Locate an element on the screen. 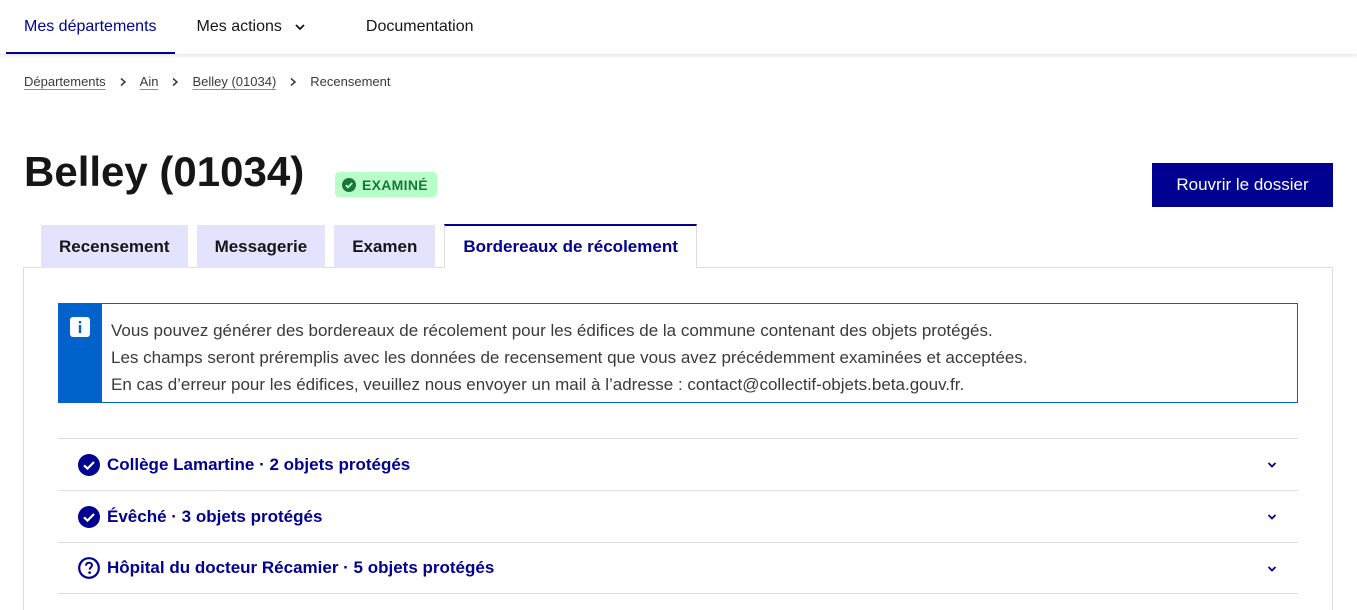 Image resolution: width=1357 pixels, height=610 pixels. alert-icon-bar is located at coordinates (80, 353).